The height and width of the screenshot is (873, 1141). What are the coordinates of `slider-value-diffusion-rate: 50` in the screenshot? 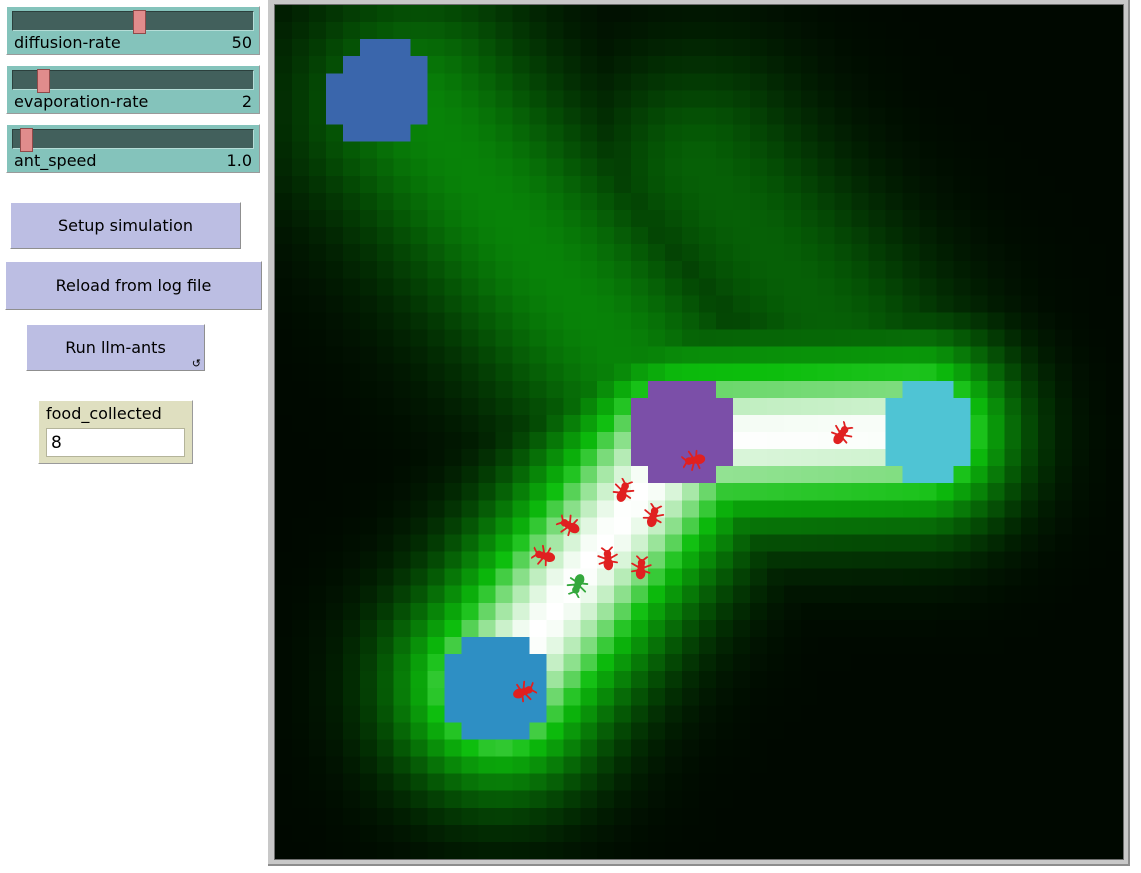 It's located at (241, 42).